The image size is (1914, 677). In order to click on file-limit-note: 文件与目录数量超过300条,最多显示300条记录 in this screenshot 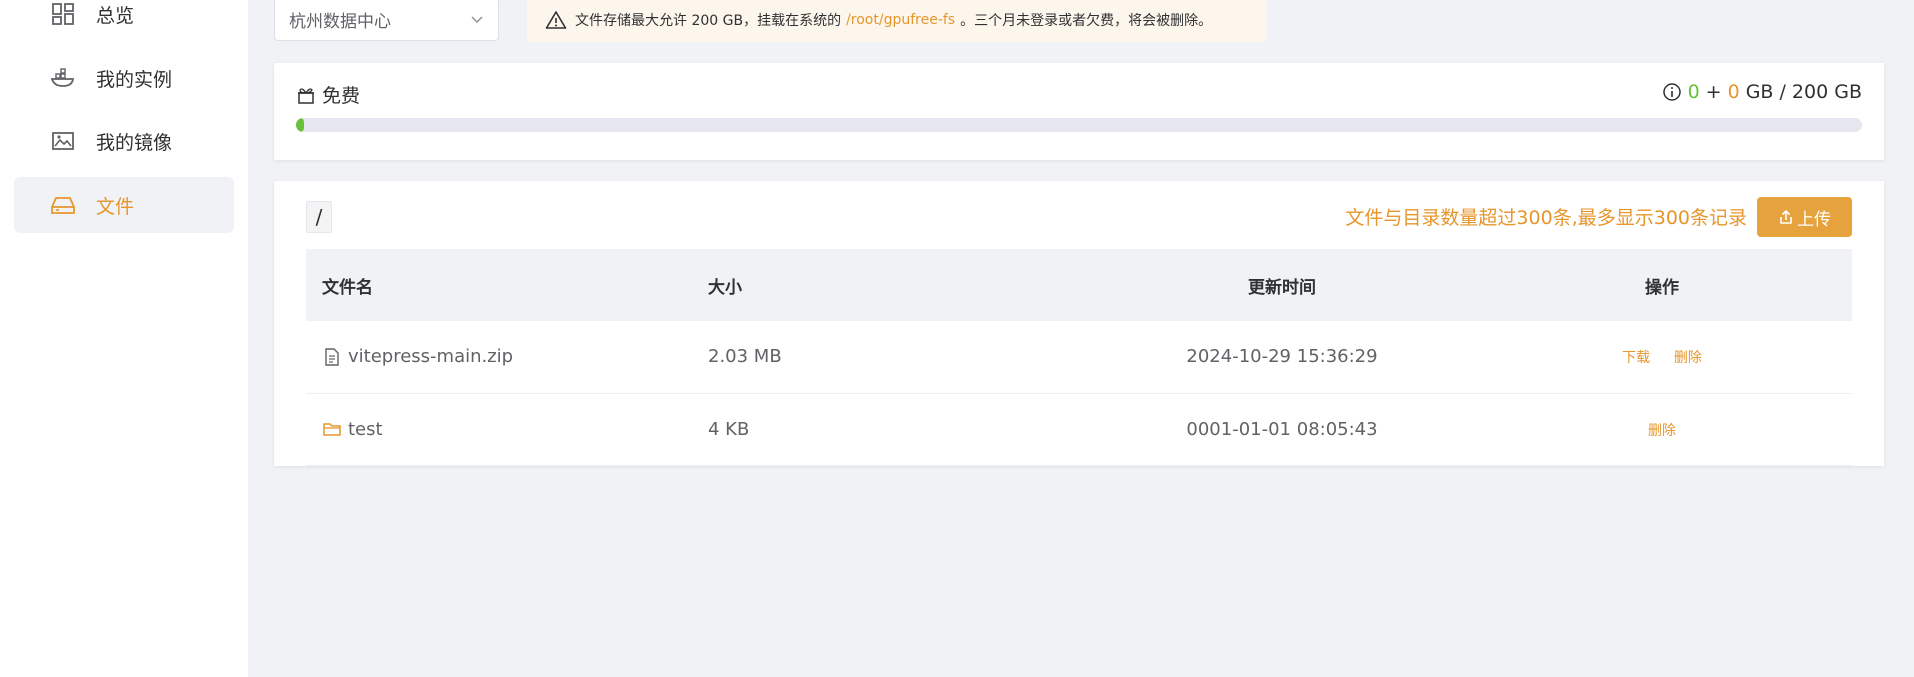, I will do `click(1546, 218)`.